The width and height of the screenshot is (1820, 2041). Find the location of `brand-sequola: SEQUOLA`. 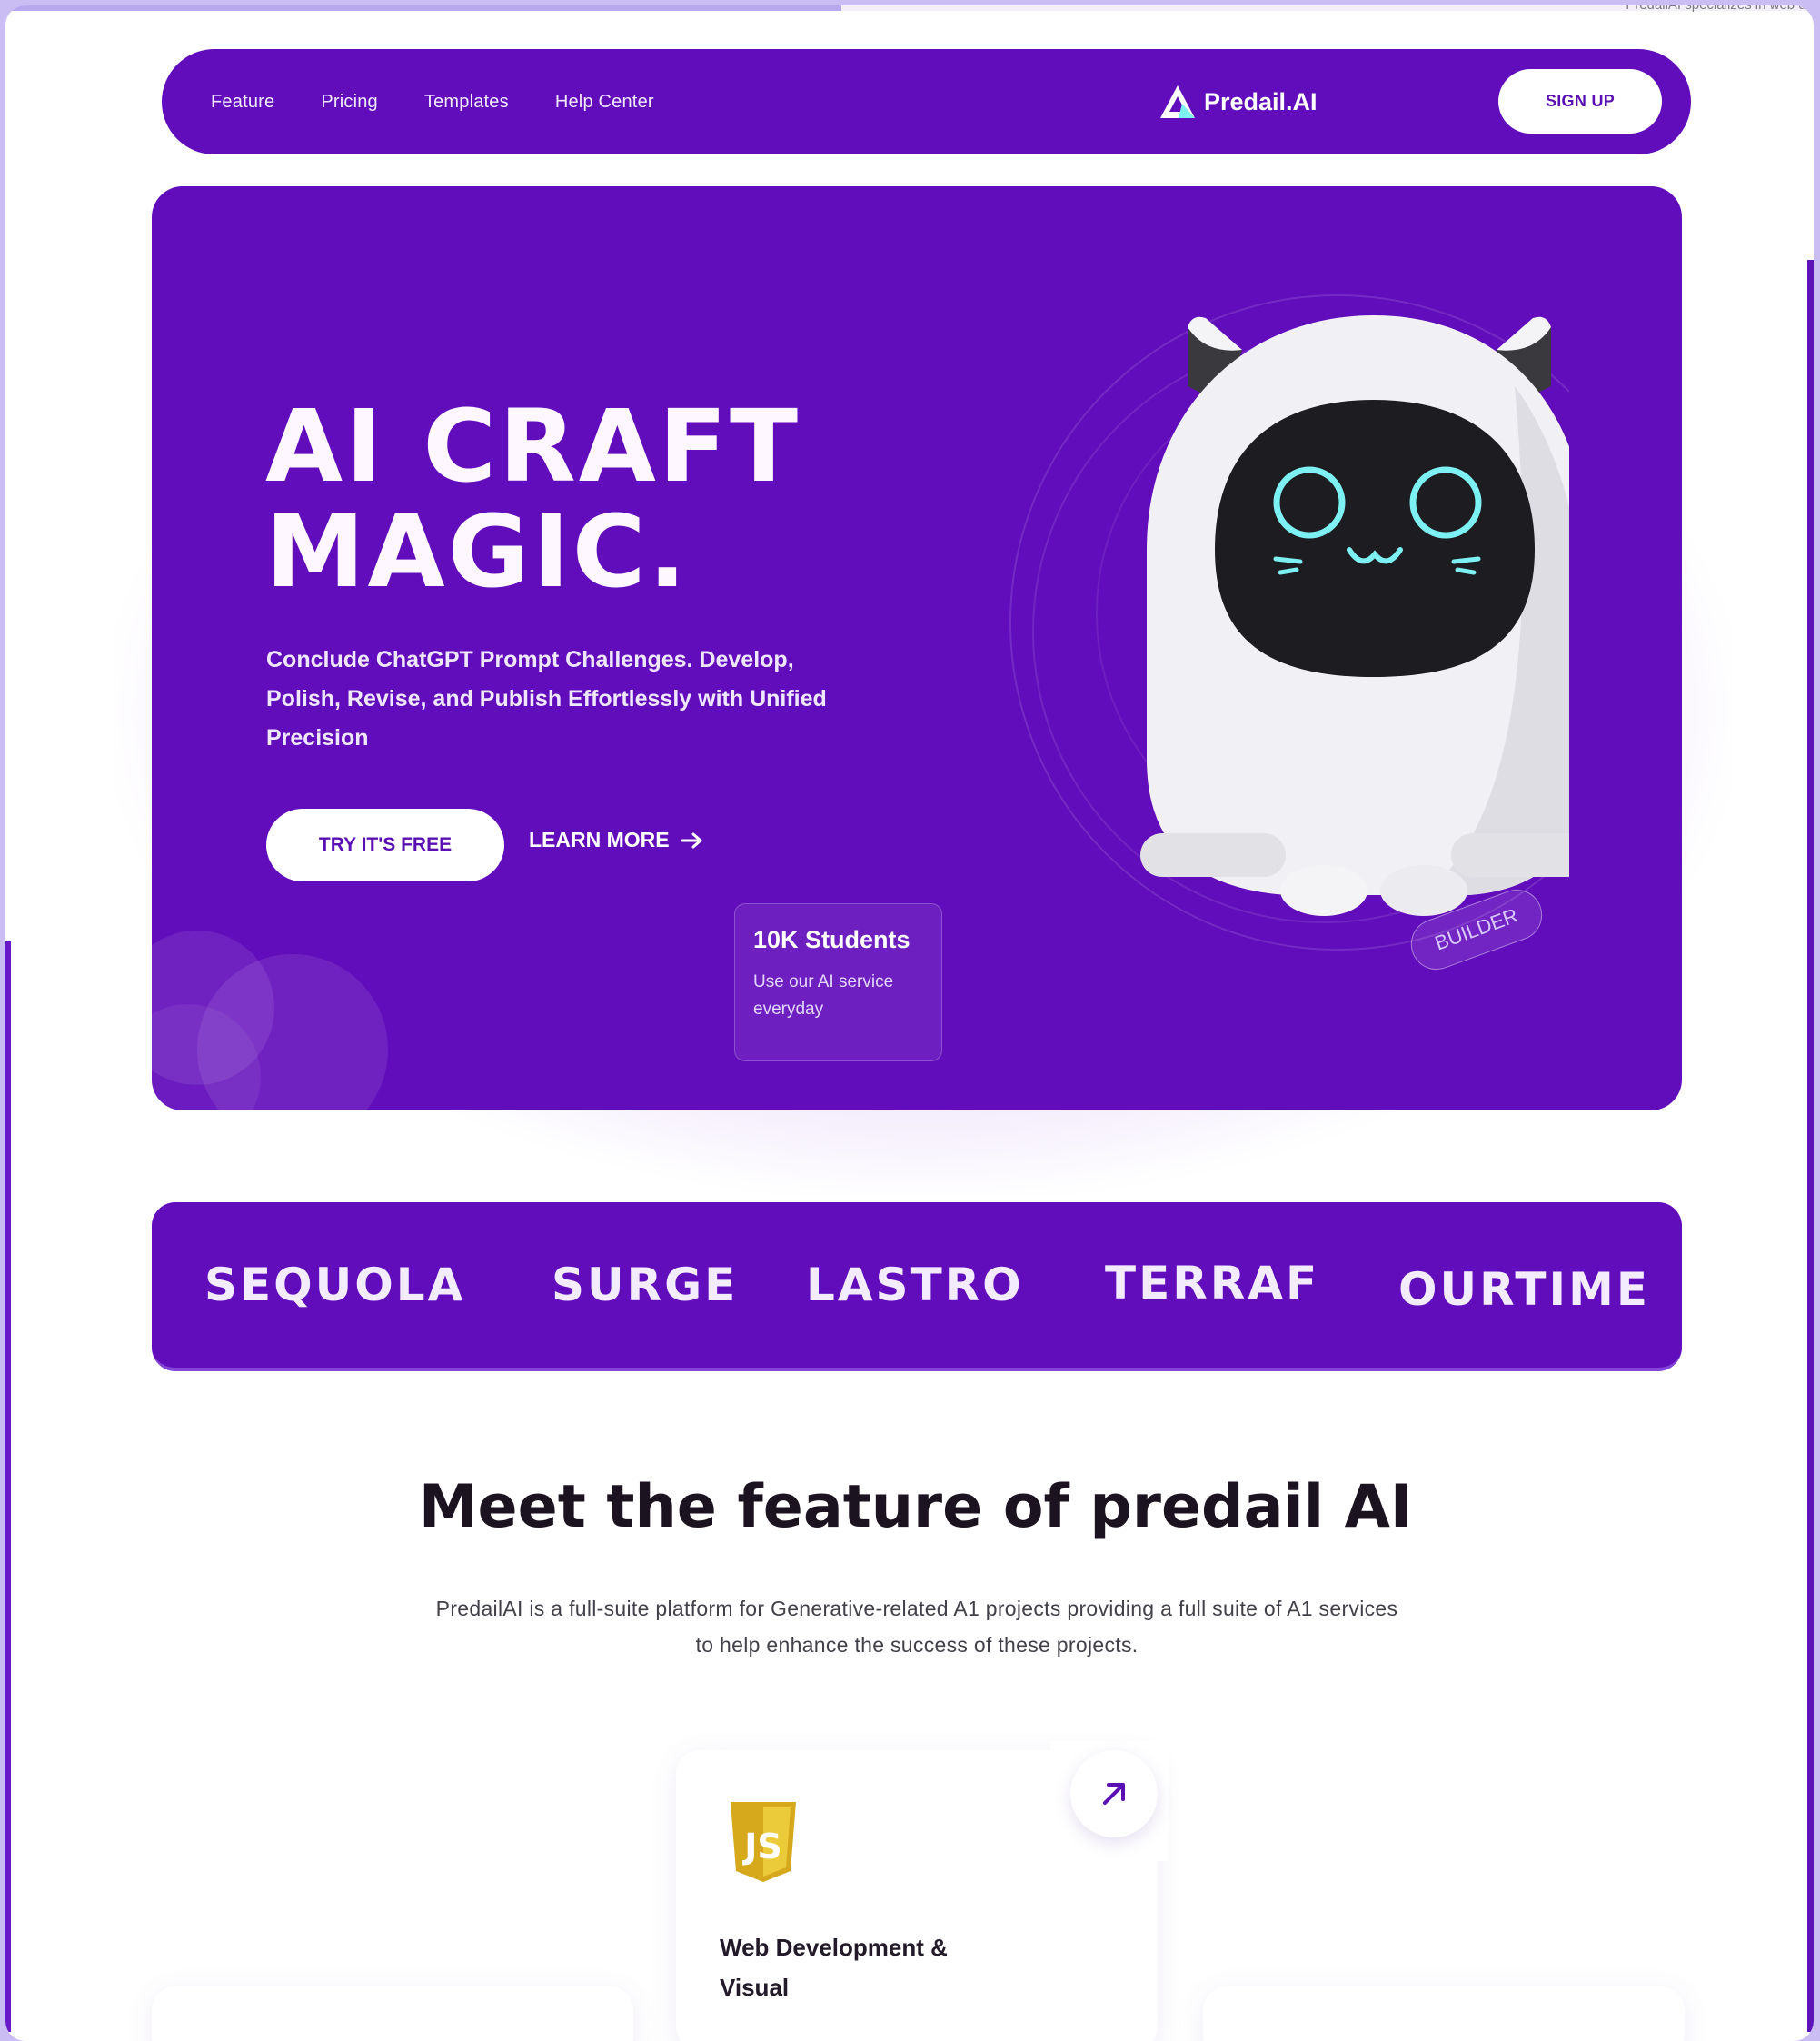

brand-sequola: SEQUOLA is located at coordinates (335, 1285).